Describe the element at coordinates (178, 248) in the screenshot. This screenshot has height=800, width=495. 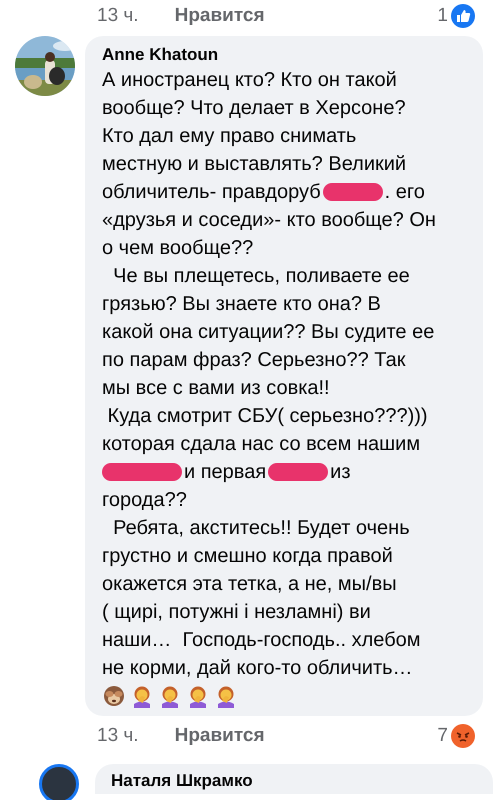
I see `comment-text: о чем вообще??` at that location.